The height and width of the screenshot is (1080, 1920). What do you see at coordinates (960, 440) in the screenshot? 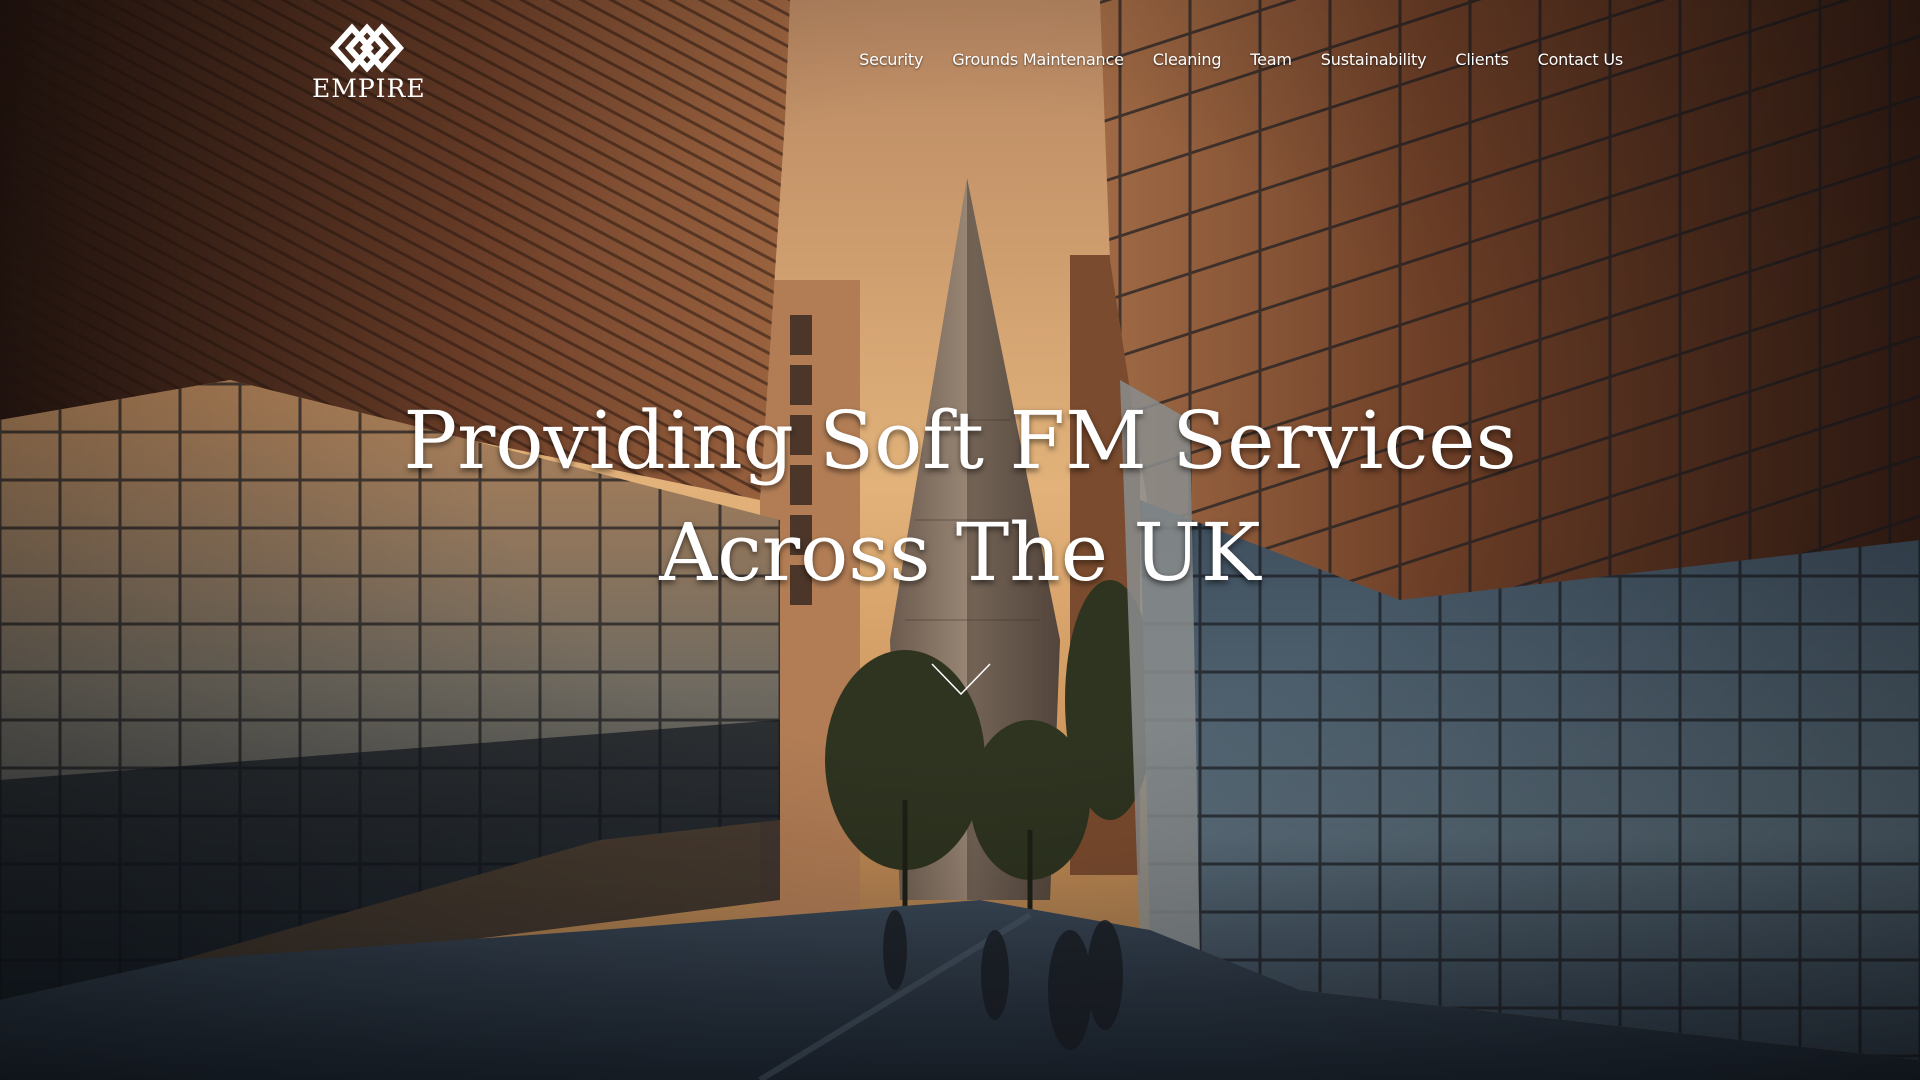
I see `hero-headline-line1: Providing Soft FM Services` at bounding box center [960, 440].